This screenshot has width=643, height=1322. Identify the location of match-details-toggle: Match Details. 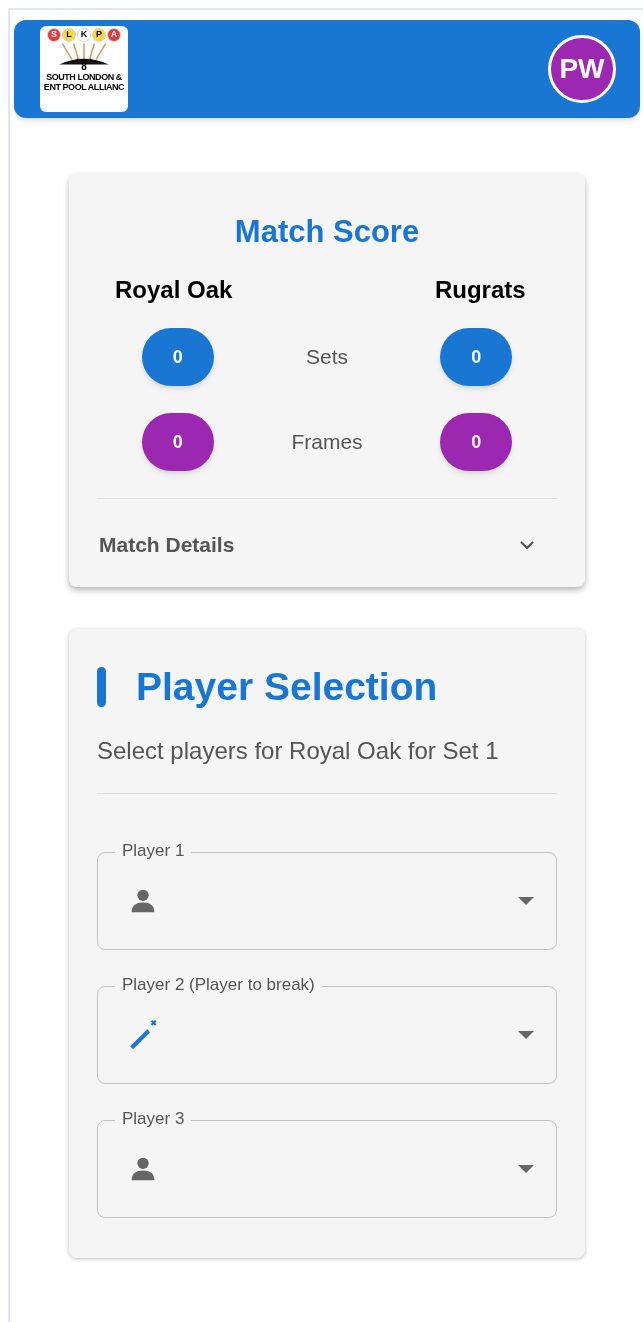
(327, 534).